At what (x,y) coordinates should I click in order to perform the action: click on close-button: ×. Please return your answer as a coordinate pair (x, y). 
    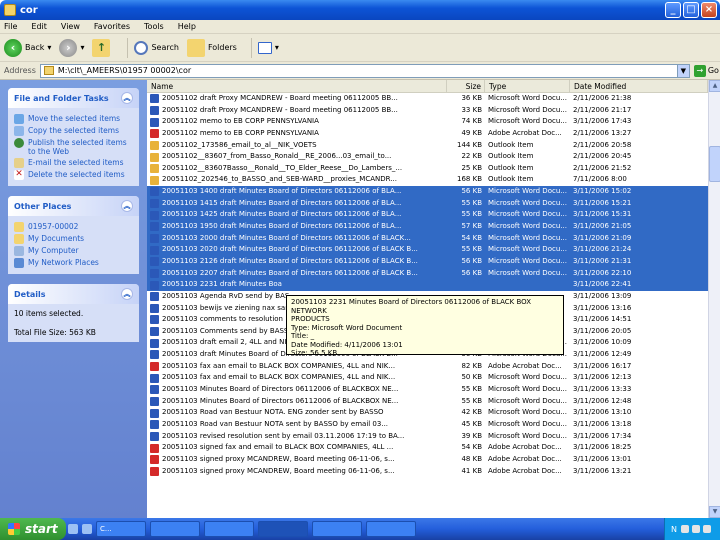
    Looking at the image, I should click on (709, 10).